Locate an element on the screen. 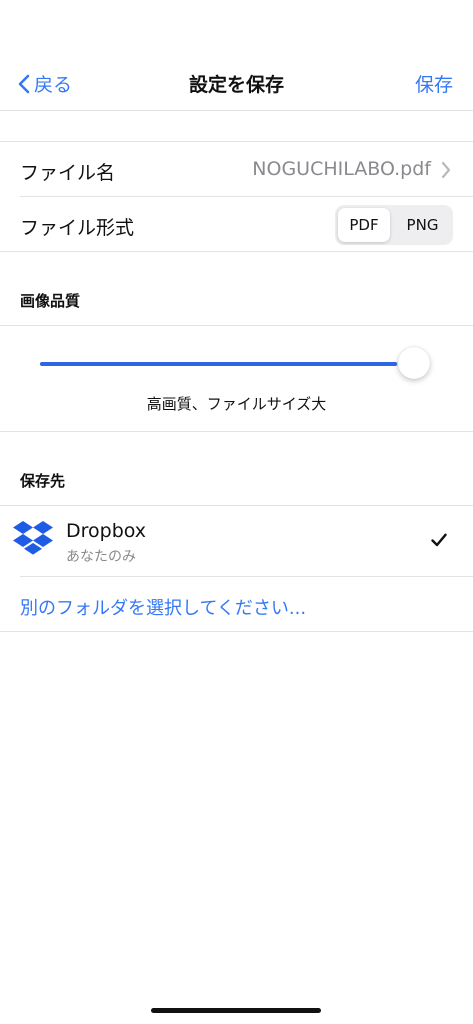 This screenshot has width=473, height=1024. quality-caption: 高画質、ファイルサイズ大 is located at coordinates (236, 404).